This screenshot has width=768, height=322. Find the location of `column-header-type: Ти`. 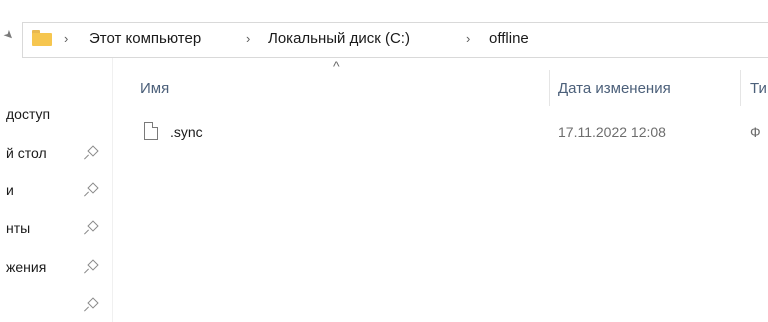

column-header-type: Ти is located at coordinates (758, 88).